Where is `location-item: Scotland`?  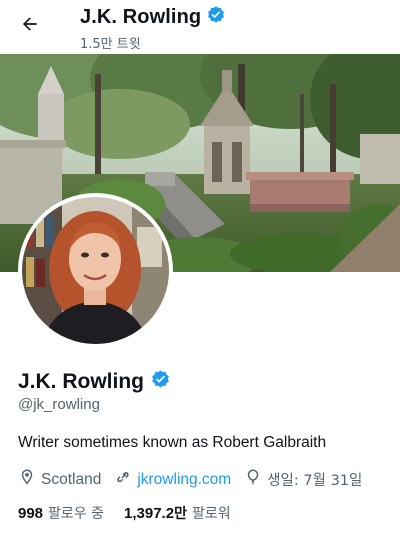
location-item: Scotland is located at coordinates (59, 479).